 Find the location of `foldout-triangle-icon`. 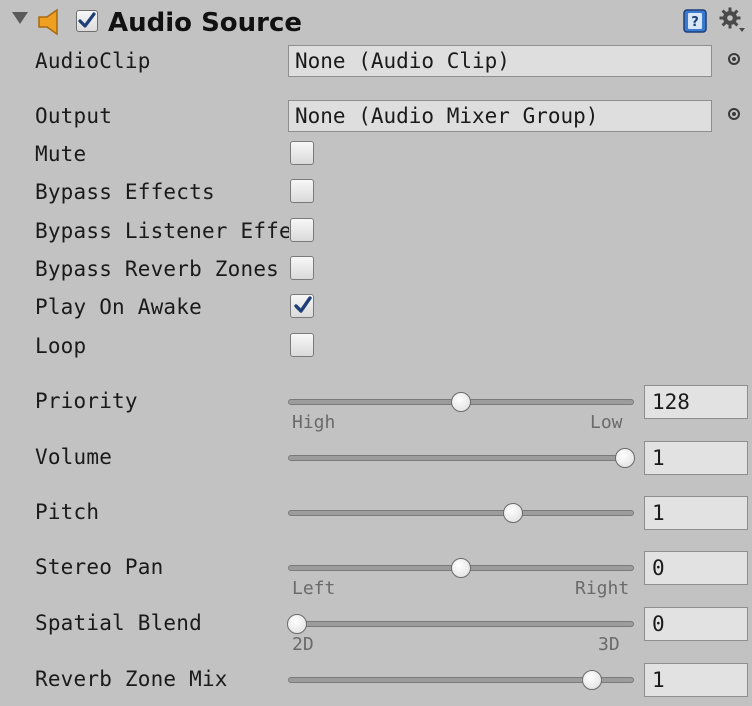

foldout-triangle-icon is located at coordinates (20, 18).